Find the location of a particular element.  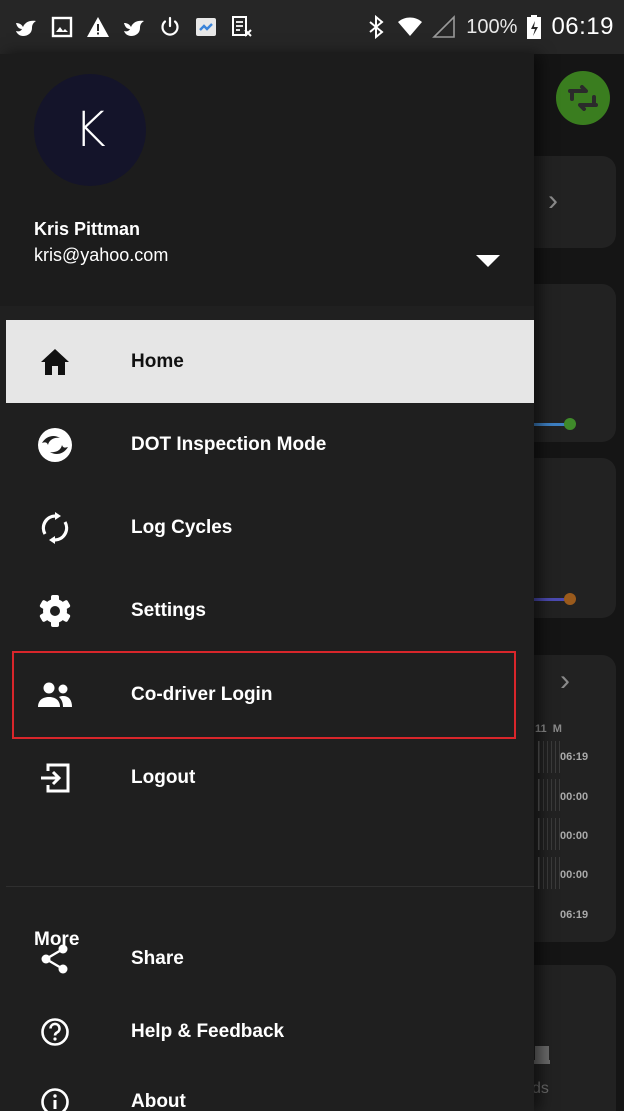

menu-item-log-cycles: Log Cycles is located at coordinates (270, 527).